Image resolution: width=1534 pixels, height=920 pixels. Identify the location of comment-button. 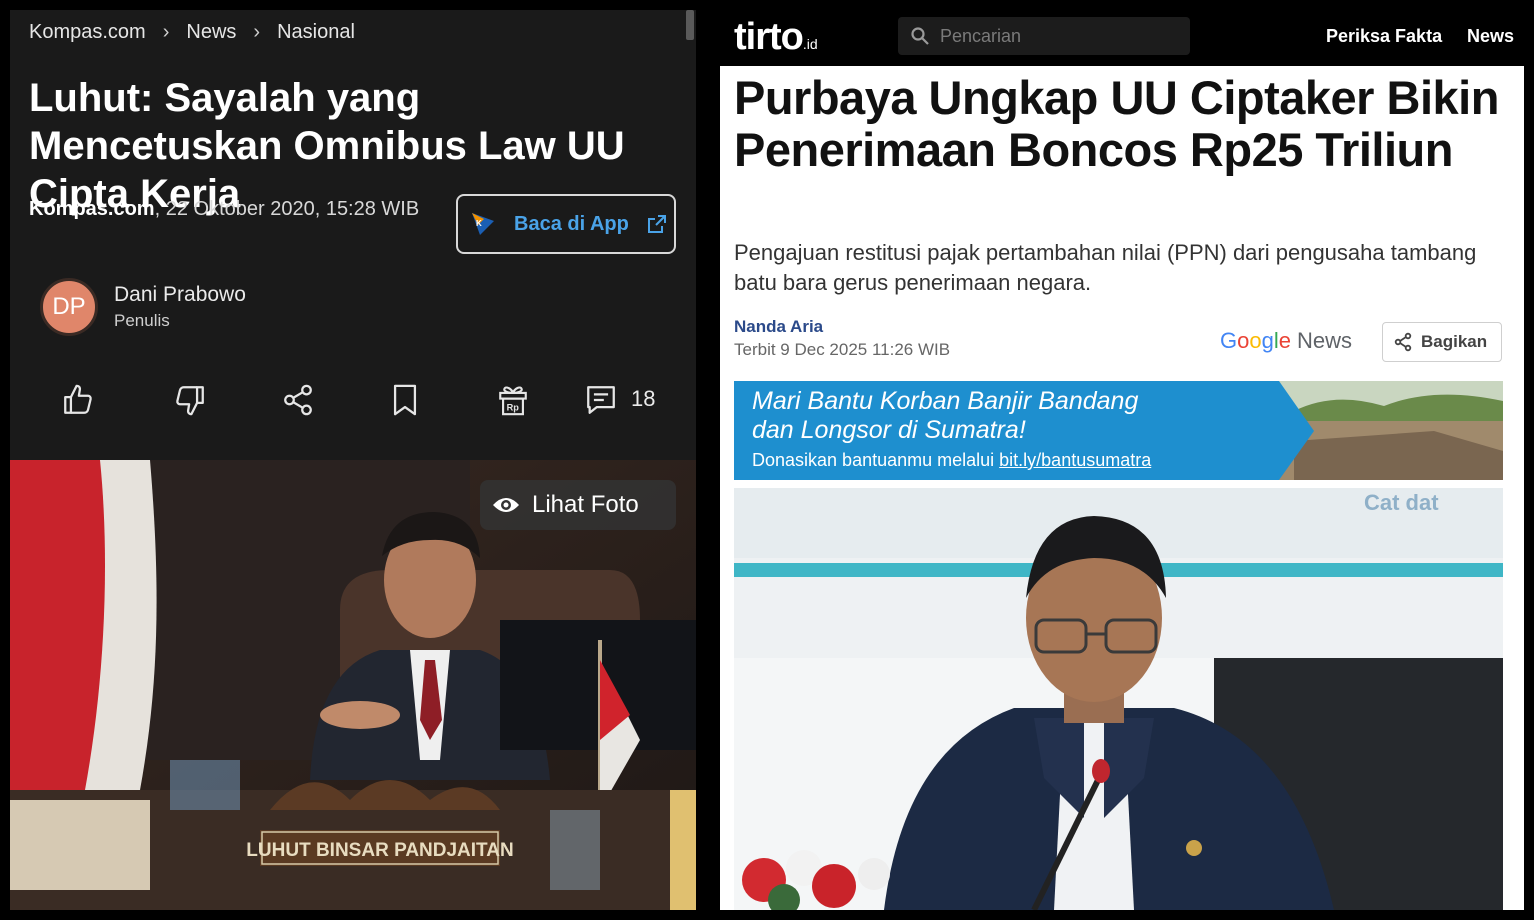
(601, 400).